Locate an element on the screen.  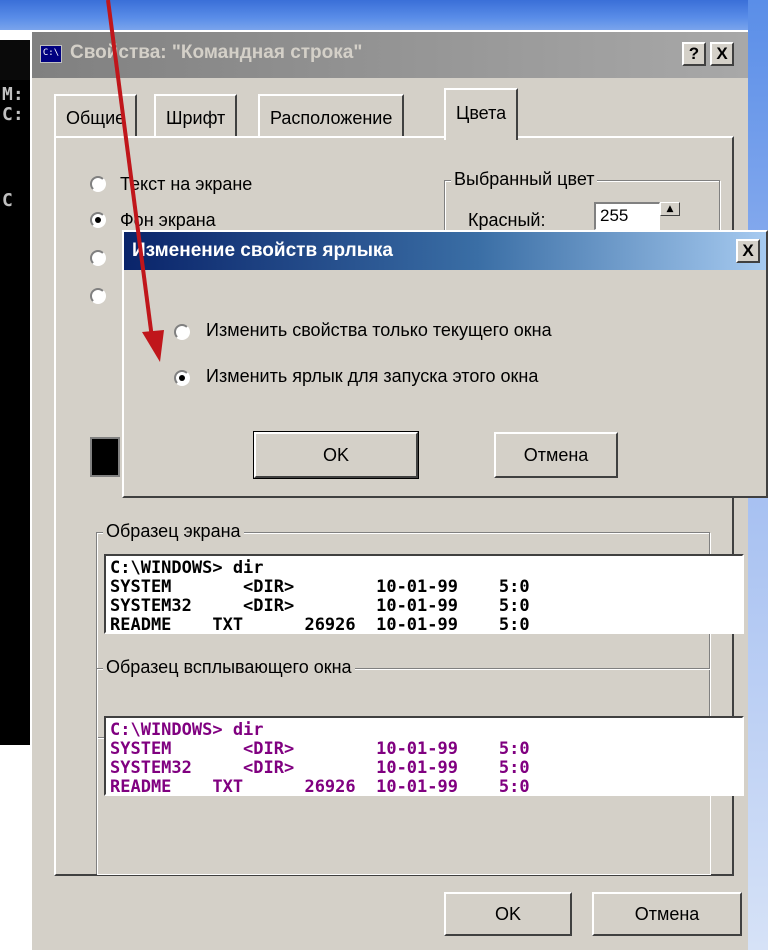
console-text-line: C: is located at coordinates (13, 114).